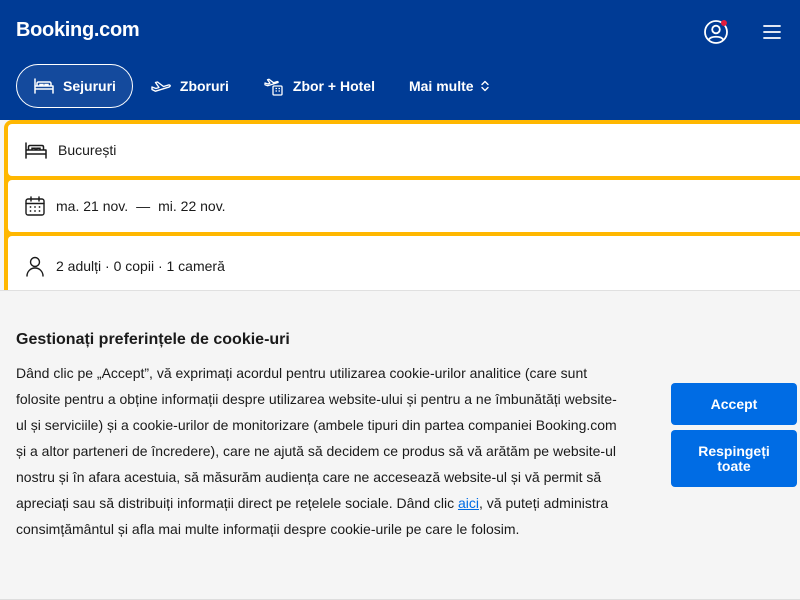 This screenshot has height=600, width=800. I want to click on menu-button, so click(772, 32).